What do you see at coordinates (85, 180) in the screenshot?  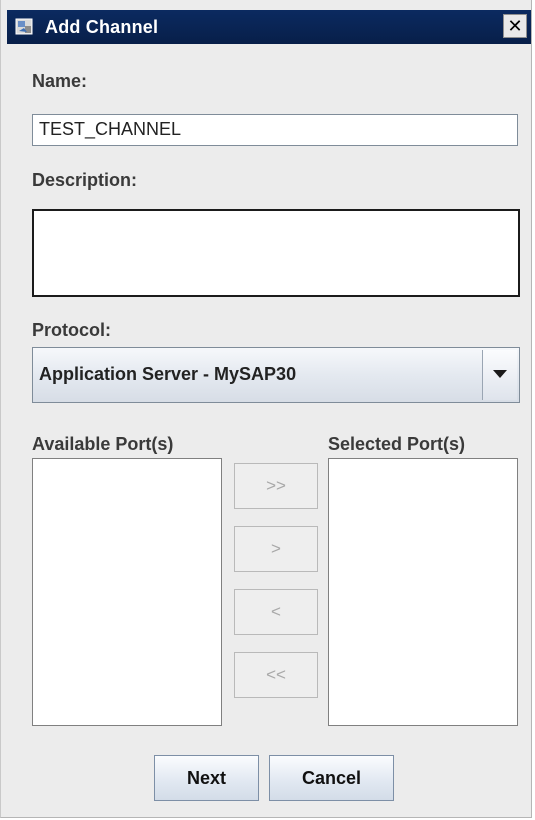 I see `description-label: Description:` at bounding box center [85, 180].